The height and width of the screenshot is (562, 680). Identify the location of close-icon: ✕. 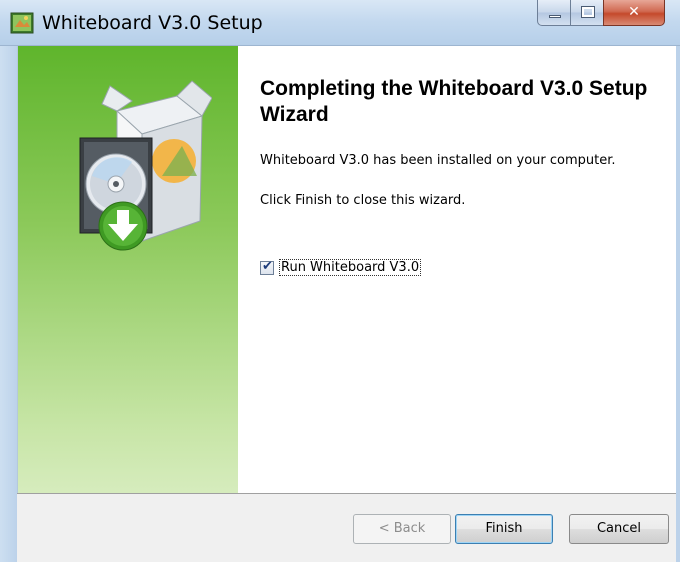
(634, 12).